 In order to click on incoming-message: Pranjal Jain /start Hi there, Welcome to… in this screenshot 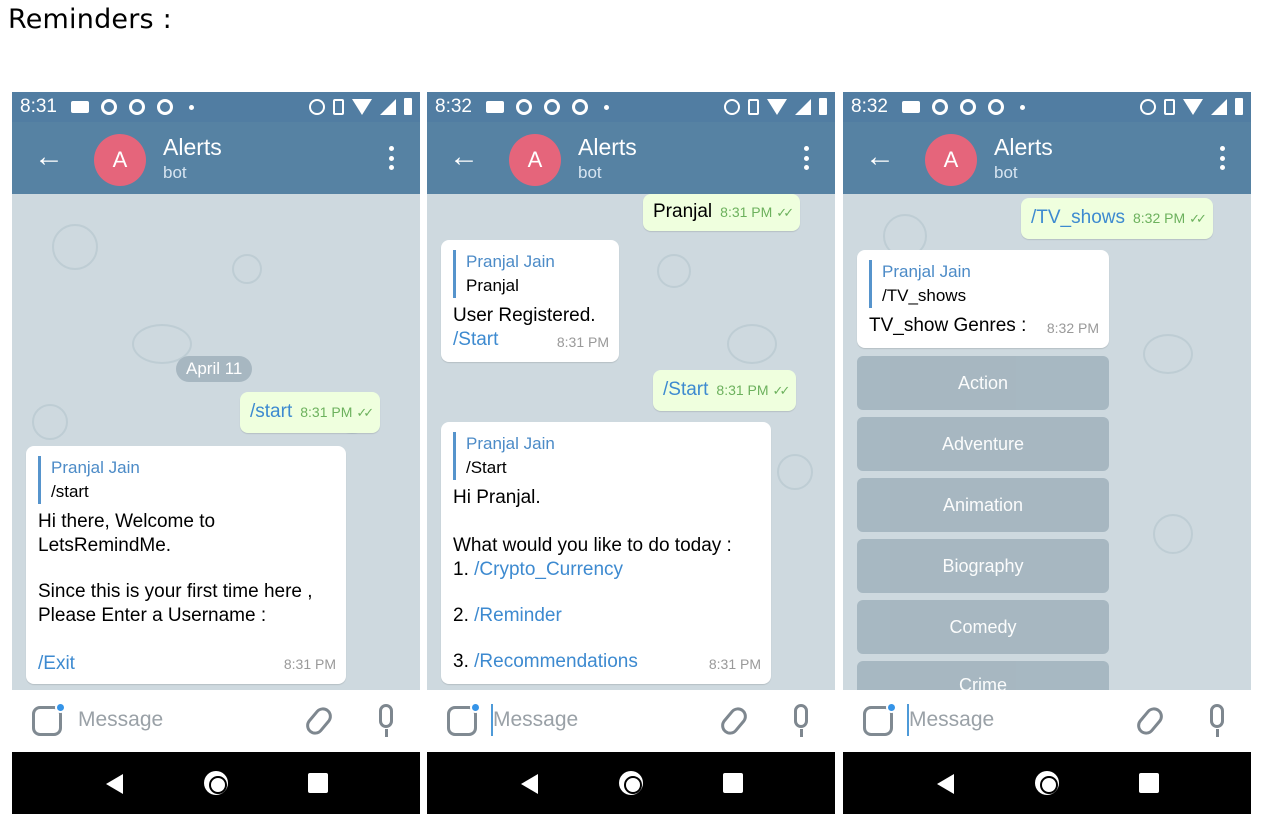, I will do `click(186, 565)`.